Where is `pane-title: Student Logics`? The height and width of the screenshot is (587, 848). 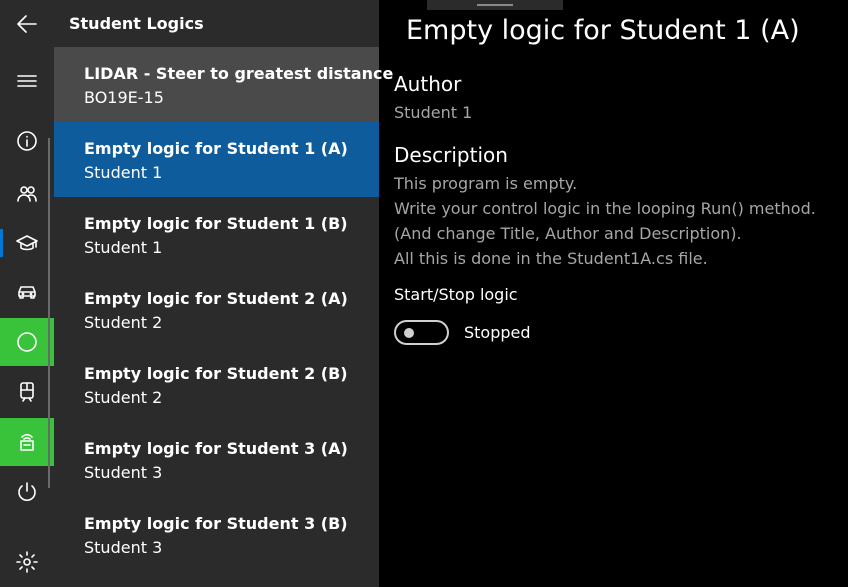
pane-title: Student Logics is located at coordinates (136, 23).